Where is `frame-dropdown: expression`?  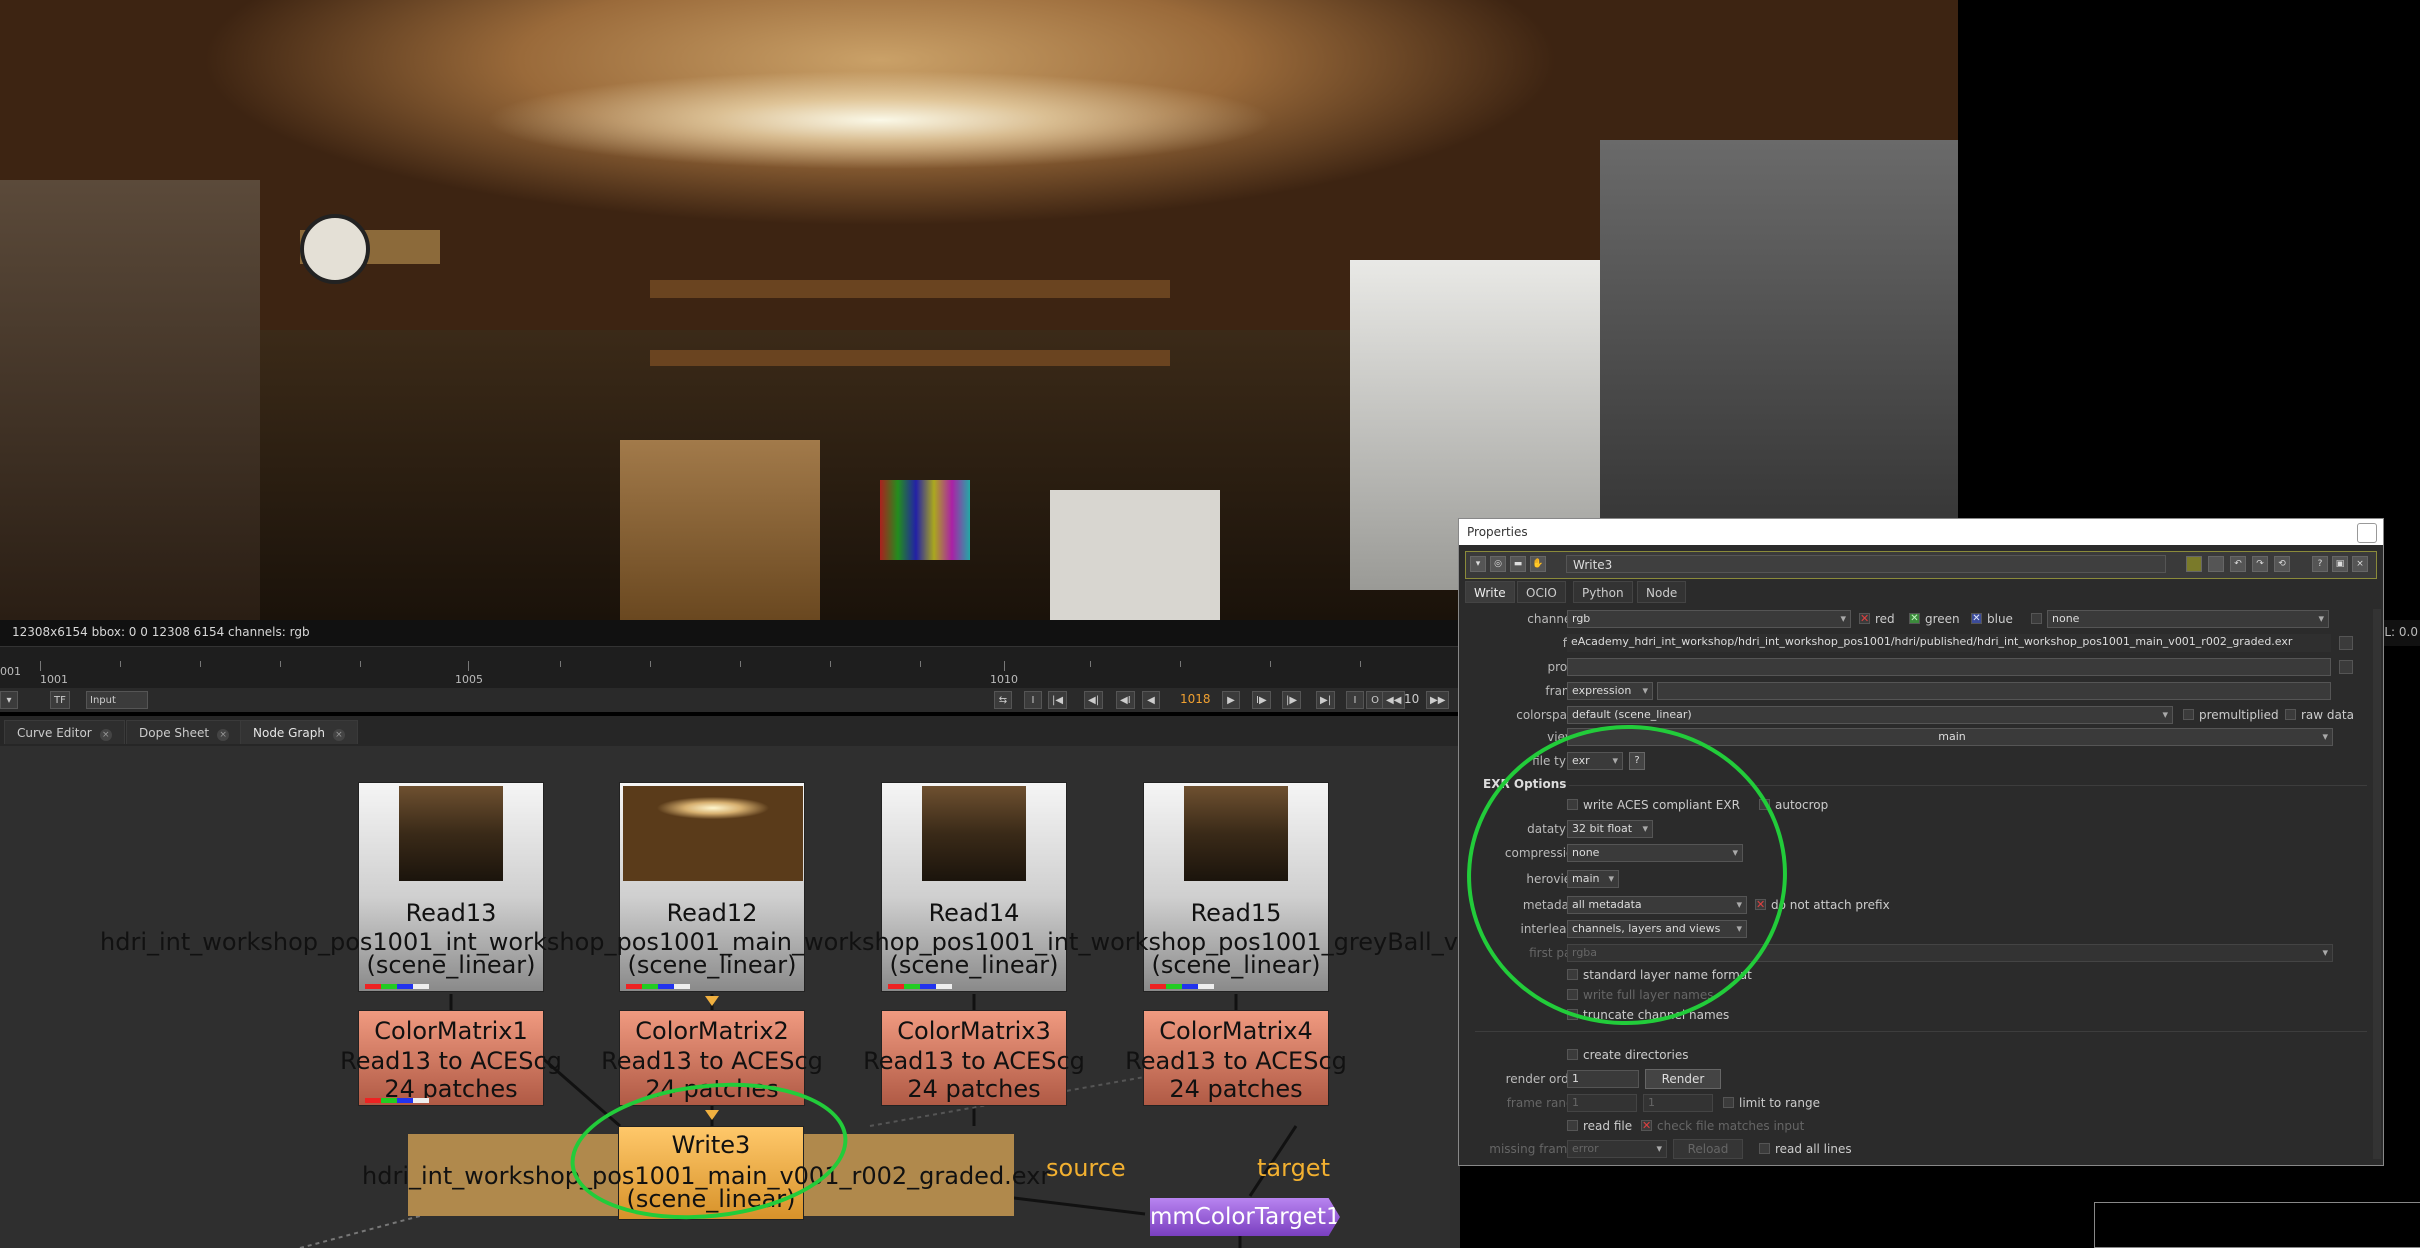 frame-dropdown: expression is located at coordinates (1610, 691).